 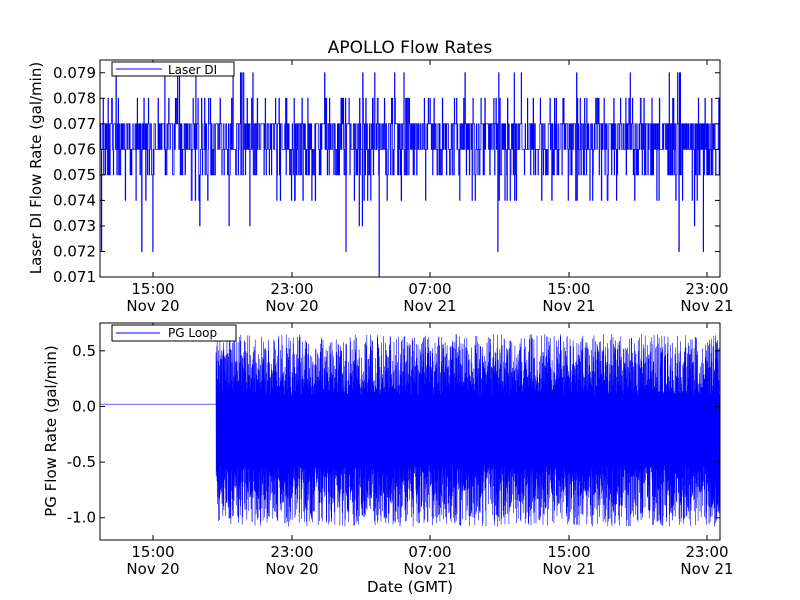 I want to click on top-y-tick-label: 0.078, so click(x=74, y=98).